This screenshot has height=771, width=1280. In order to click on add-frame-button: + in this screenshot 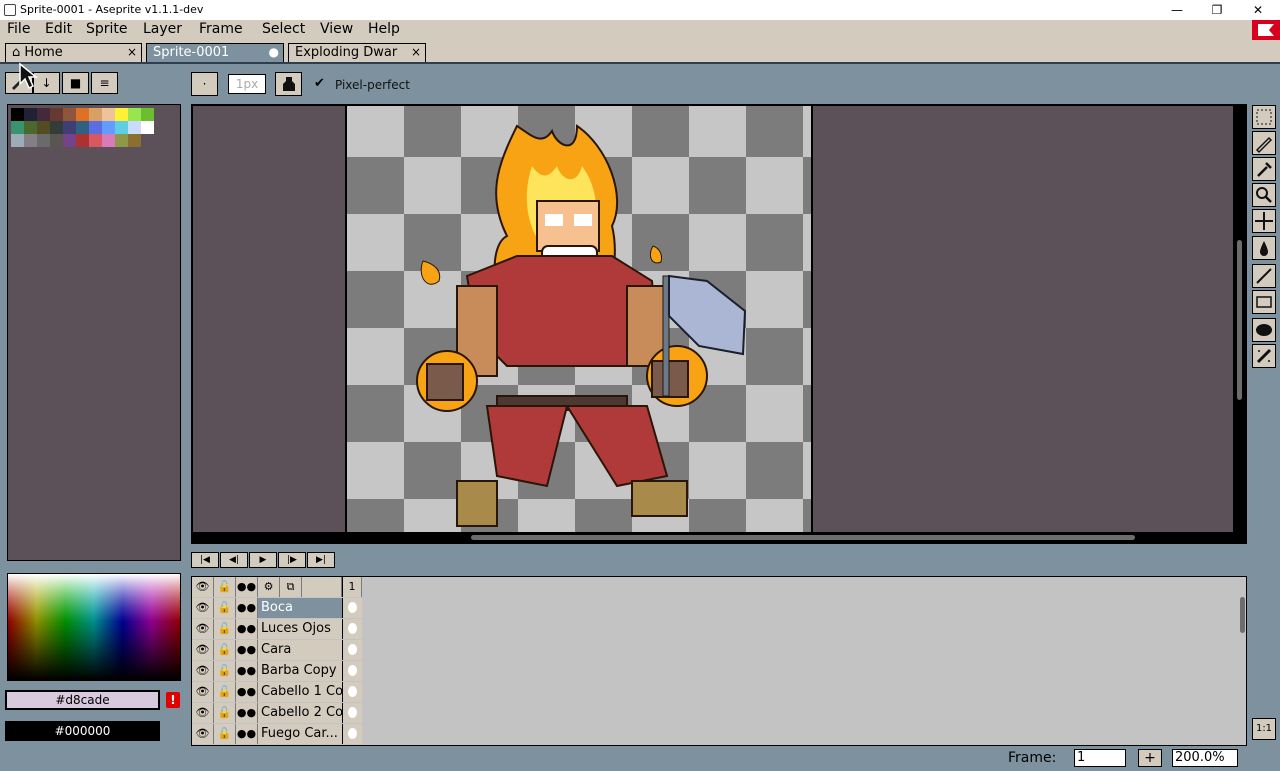, I will do `click(1150, 758)`.